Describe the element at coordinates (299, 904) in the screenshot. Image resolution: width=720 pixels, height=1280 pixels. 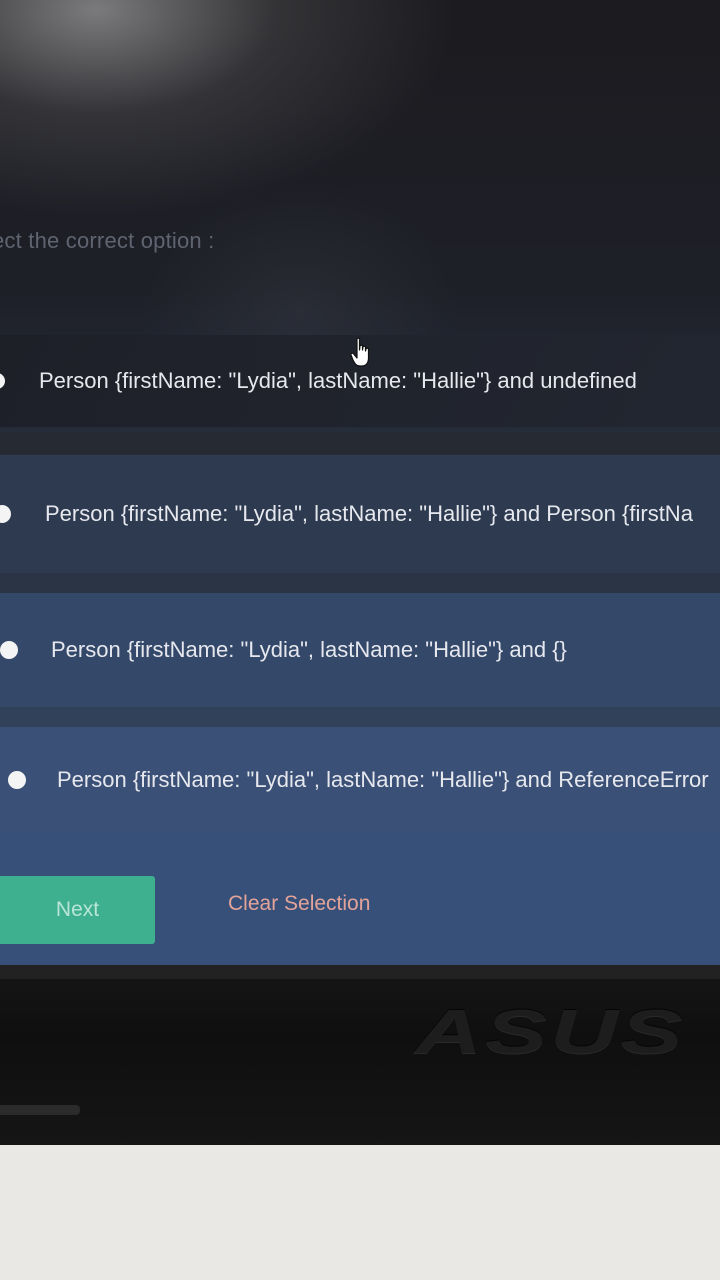
I see `clear-selection-button: Clear Selection` at that location.